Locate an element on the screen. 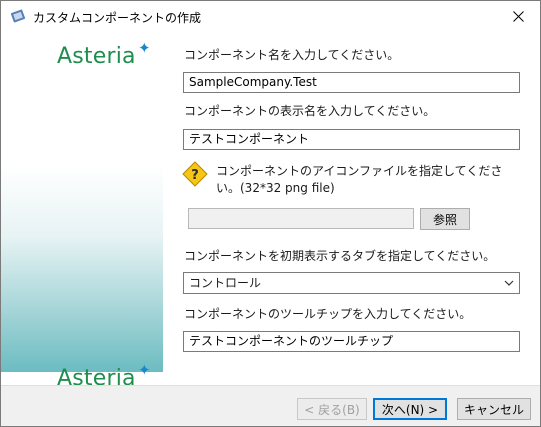 The width and height of the screenshot is (541, 427). tooltip-field: テストコンポーネントのツールチップ is located at coordinates (351, 341).